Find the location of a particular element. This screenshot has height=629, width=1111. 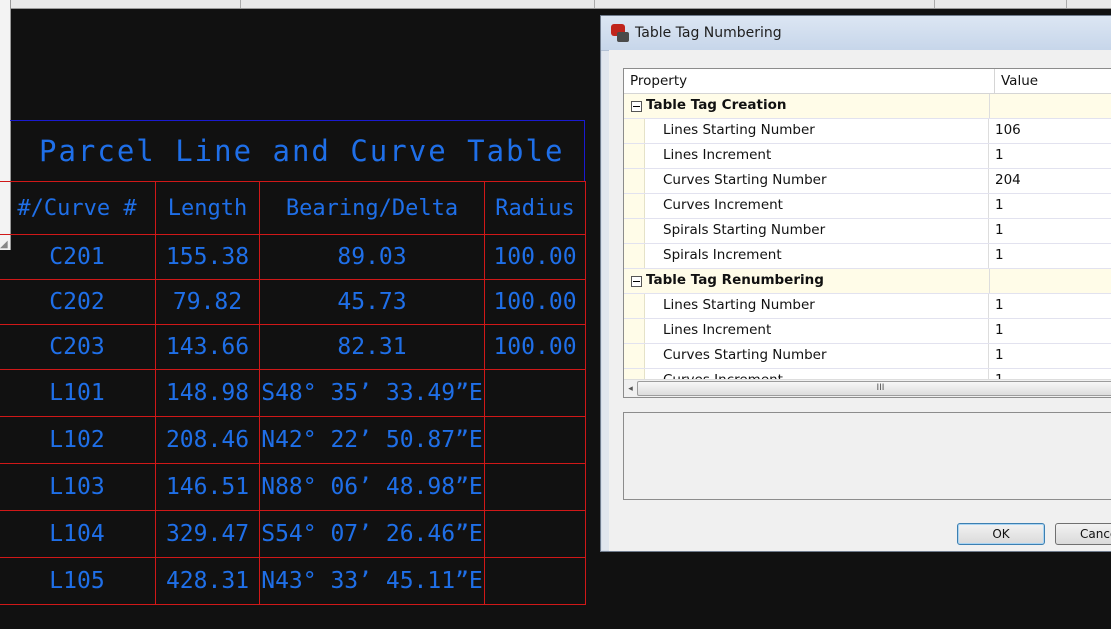

category-table-tag-renumbering: Table Tag Renumbering is located at coordinates (867, 281).